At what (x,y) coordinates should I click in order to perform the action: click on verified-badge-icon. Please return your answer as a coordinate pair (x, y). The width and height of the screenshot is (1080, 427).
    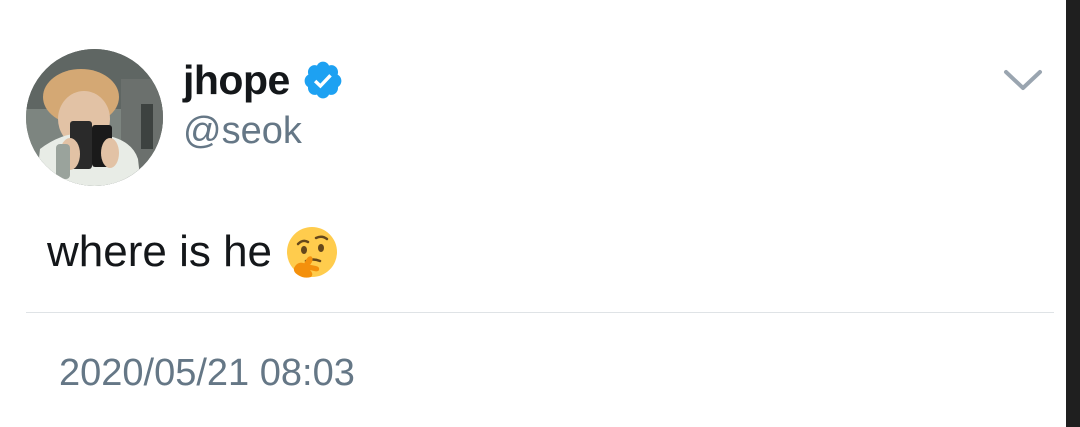
    Looking at the image, I should click on (323, 80).